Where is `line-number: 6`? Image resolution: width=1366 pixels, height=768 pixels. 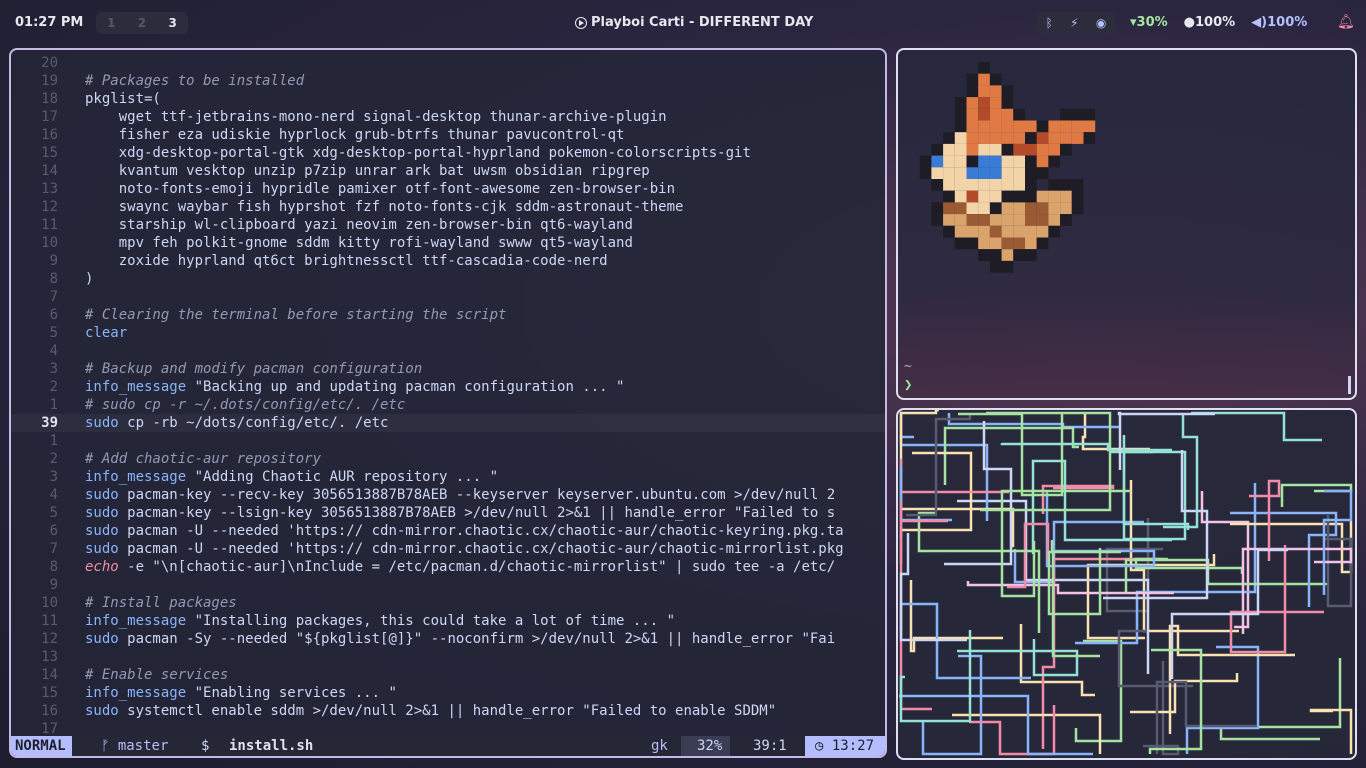 line-number: 6 is located at coordinates (53, 531).